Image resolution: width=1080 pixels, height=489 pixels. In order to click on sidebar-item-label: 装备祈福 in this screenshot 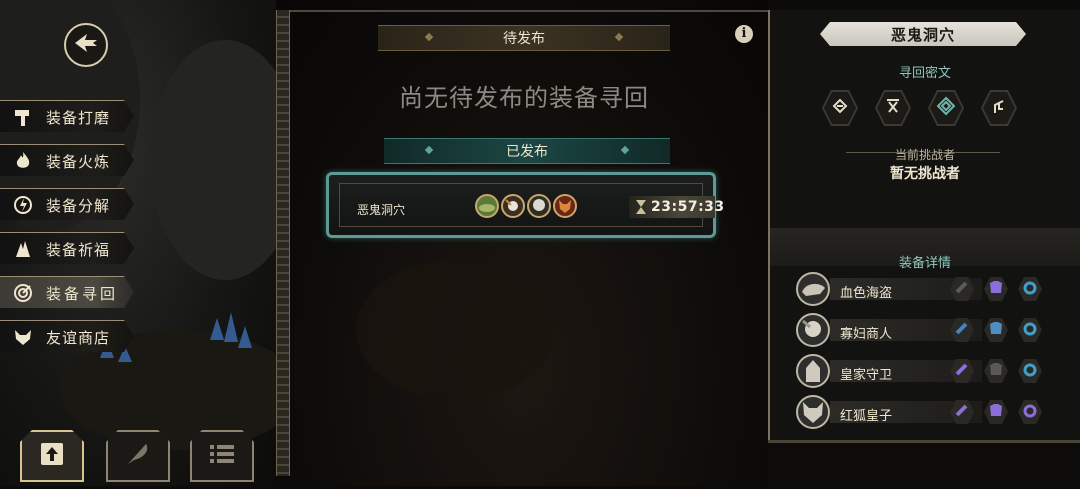, I will do `click(78, 249)`.